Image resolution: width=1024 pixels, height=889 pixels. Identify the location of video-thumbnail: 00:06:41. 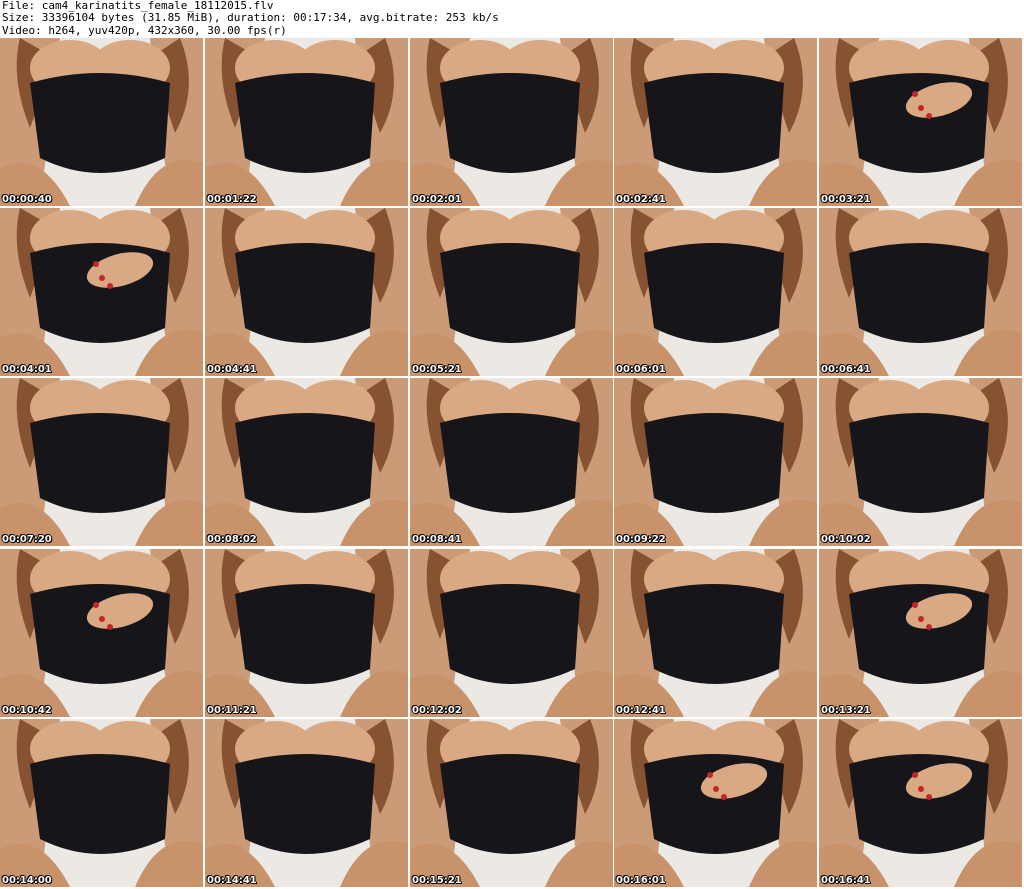
(920, 292).